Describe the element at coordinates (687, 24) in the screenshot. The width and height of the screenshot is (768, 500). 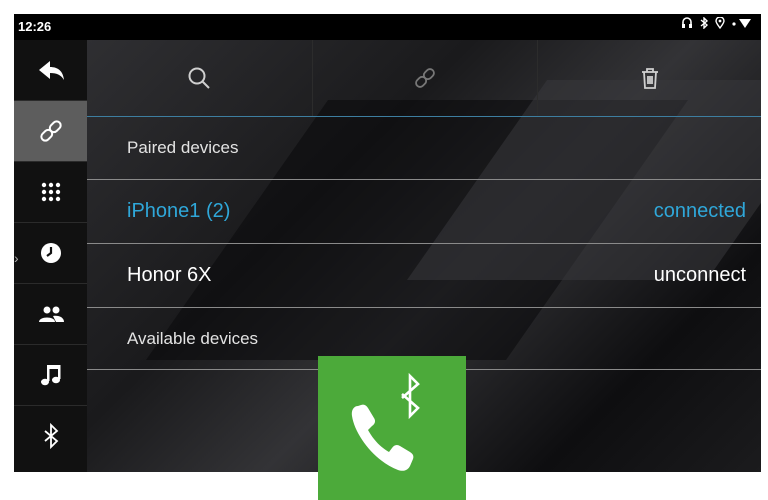
I see `headphones-icon` at that location.